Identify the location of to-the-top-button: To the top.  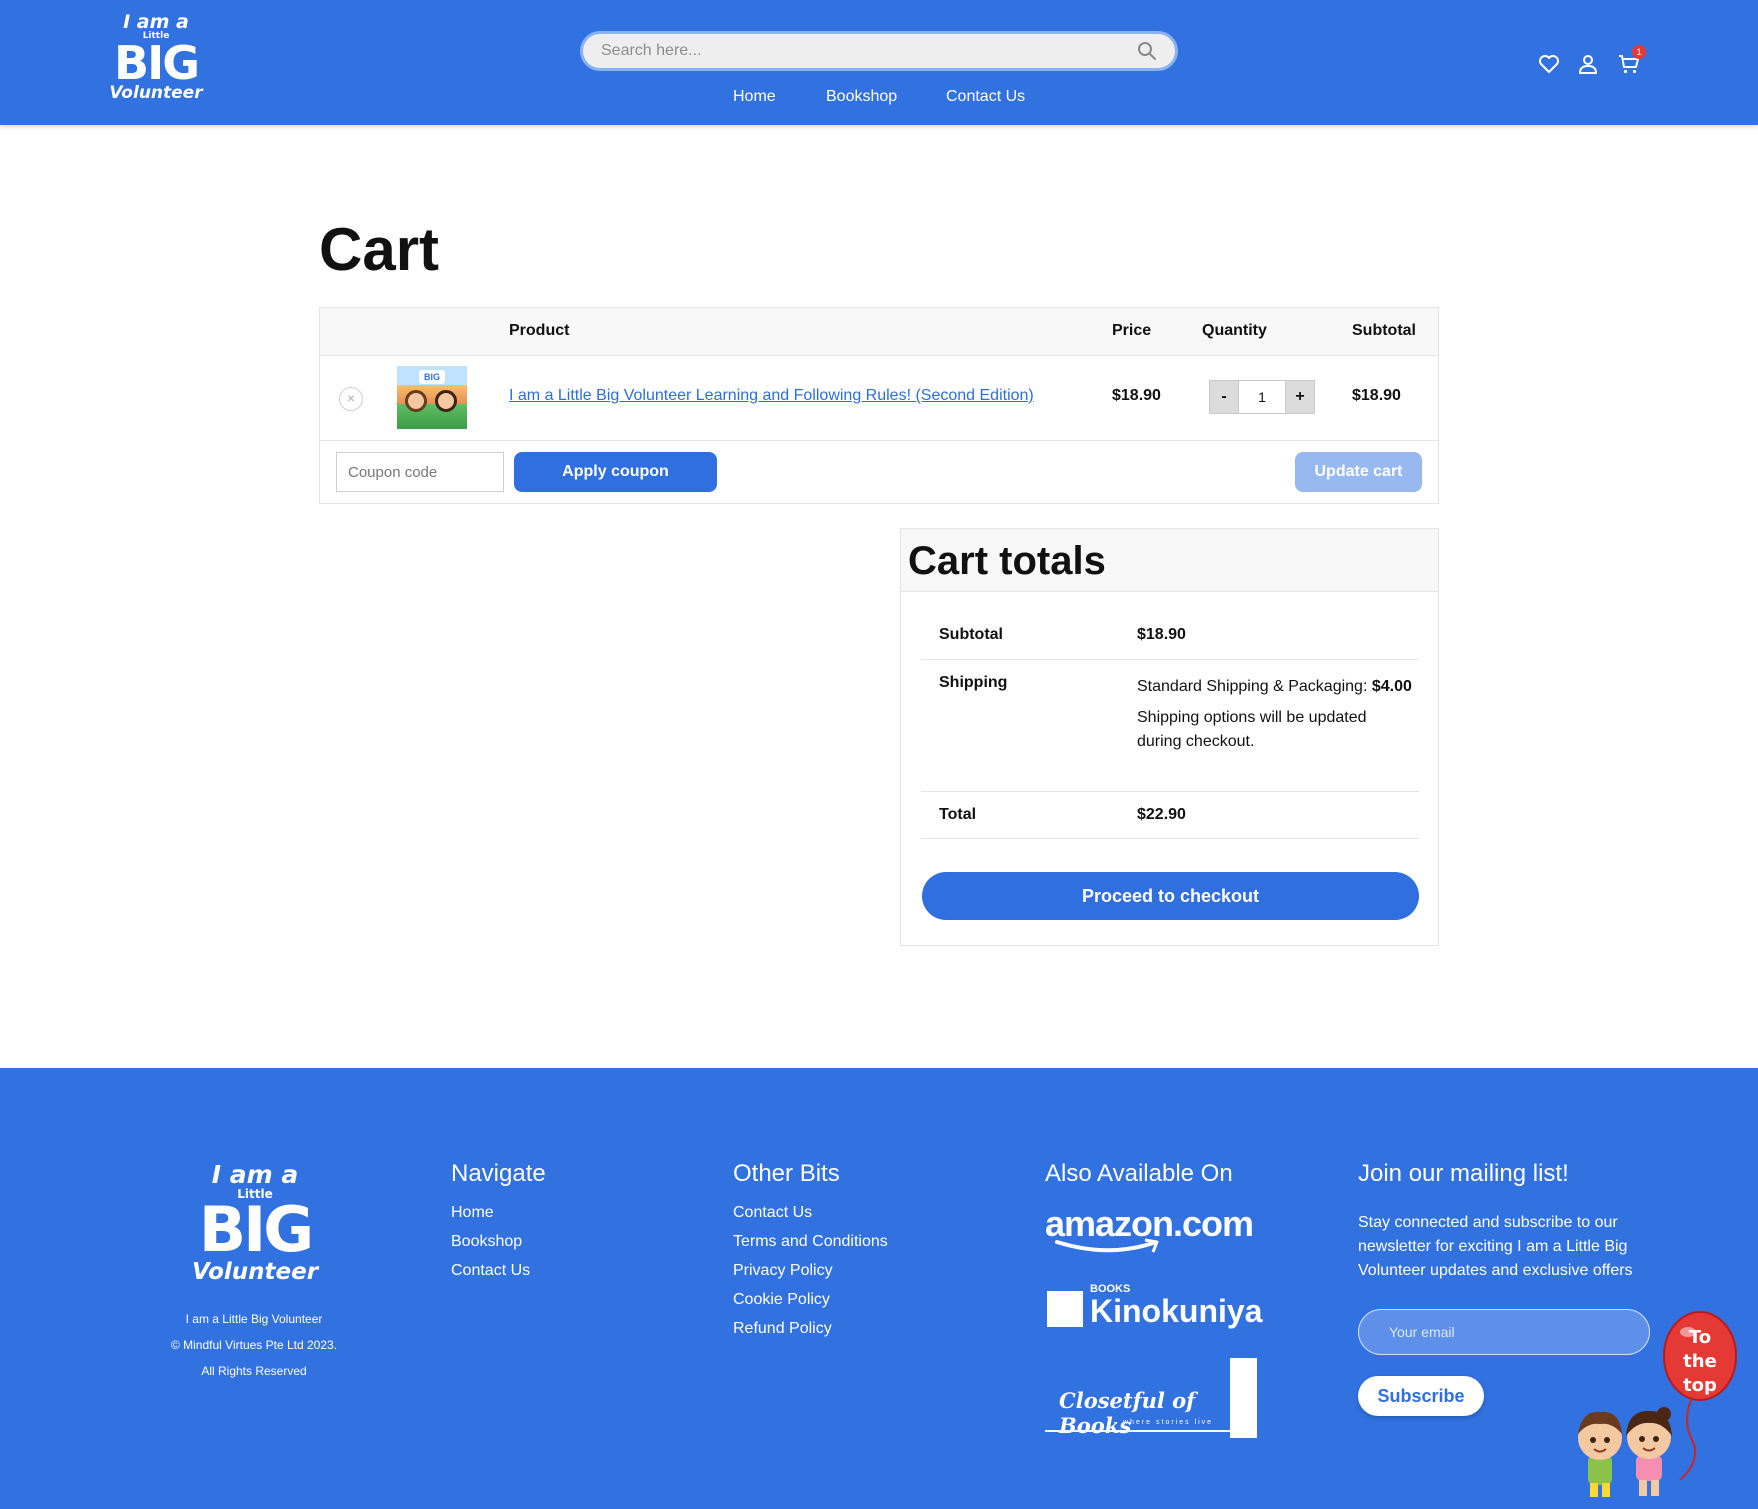
(1647, 1407).